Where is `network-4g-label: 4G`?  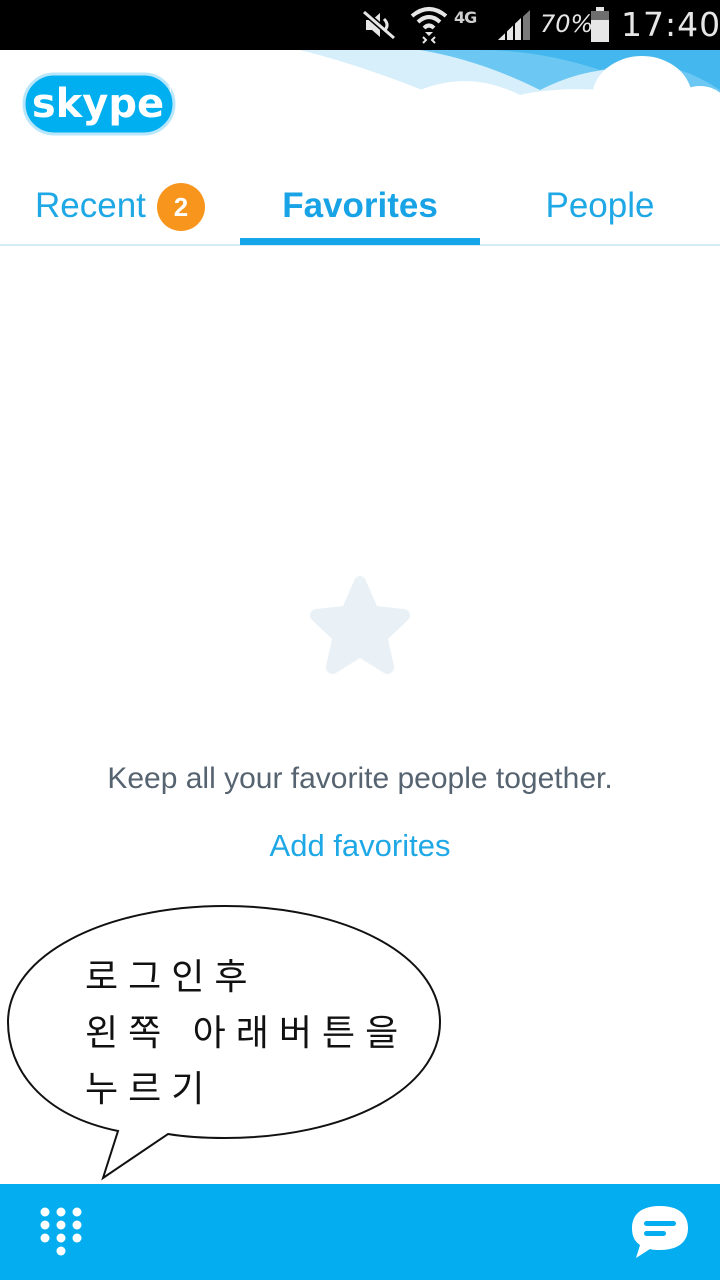 network-4g-label: 4G is located at coordinates (465, 17).